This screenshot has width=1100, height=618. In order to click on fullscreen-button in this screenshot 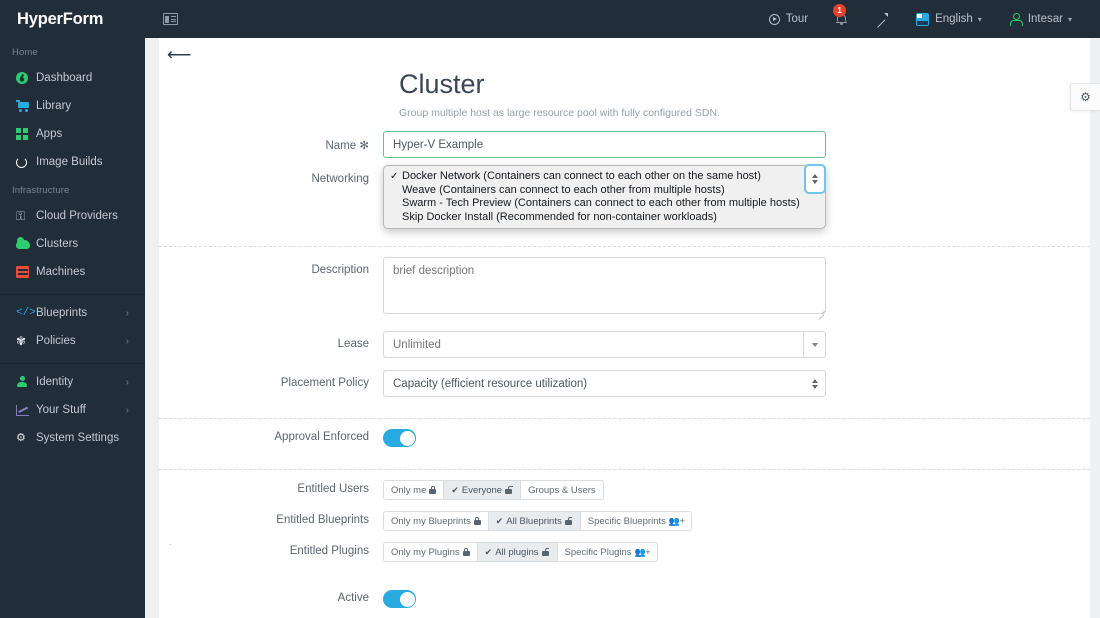, I will do `click(881, 19)`.